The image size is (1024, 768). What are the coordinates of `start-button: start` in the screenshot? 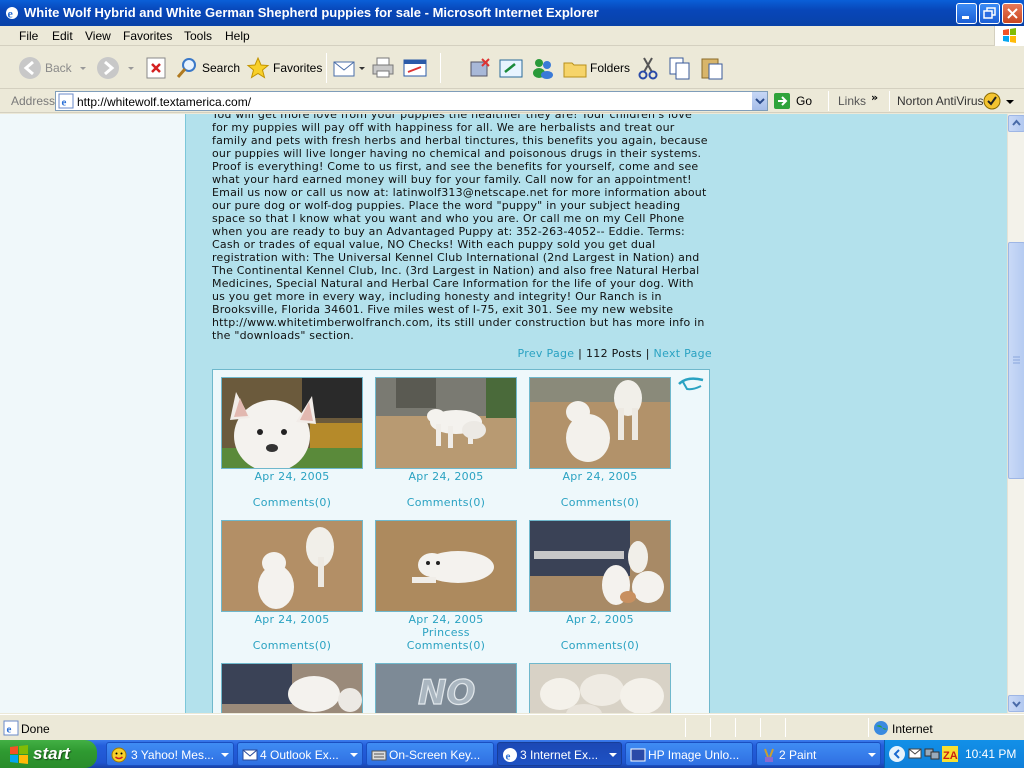 It's located at (48, 754).